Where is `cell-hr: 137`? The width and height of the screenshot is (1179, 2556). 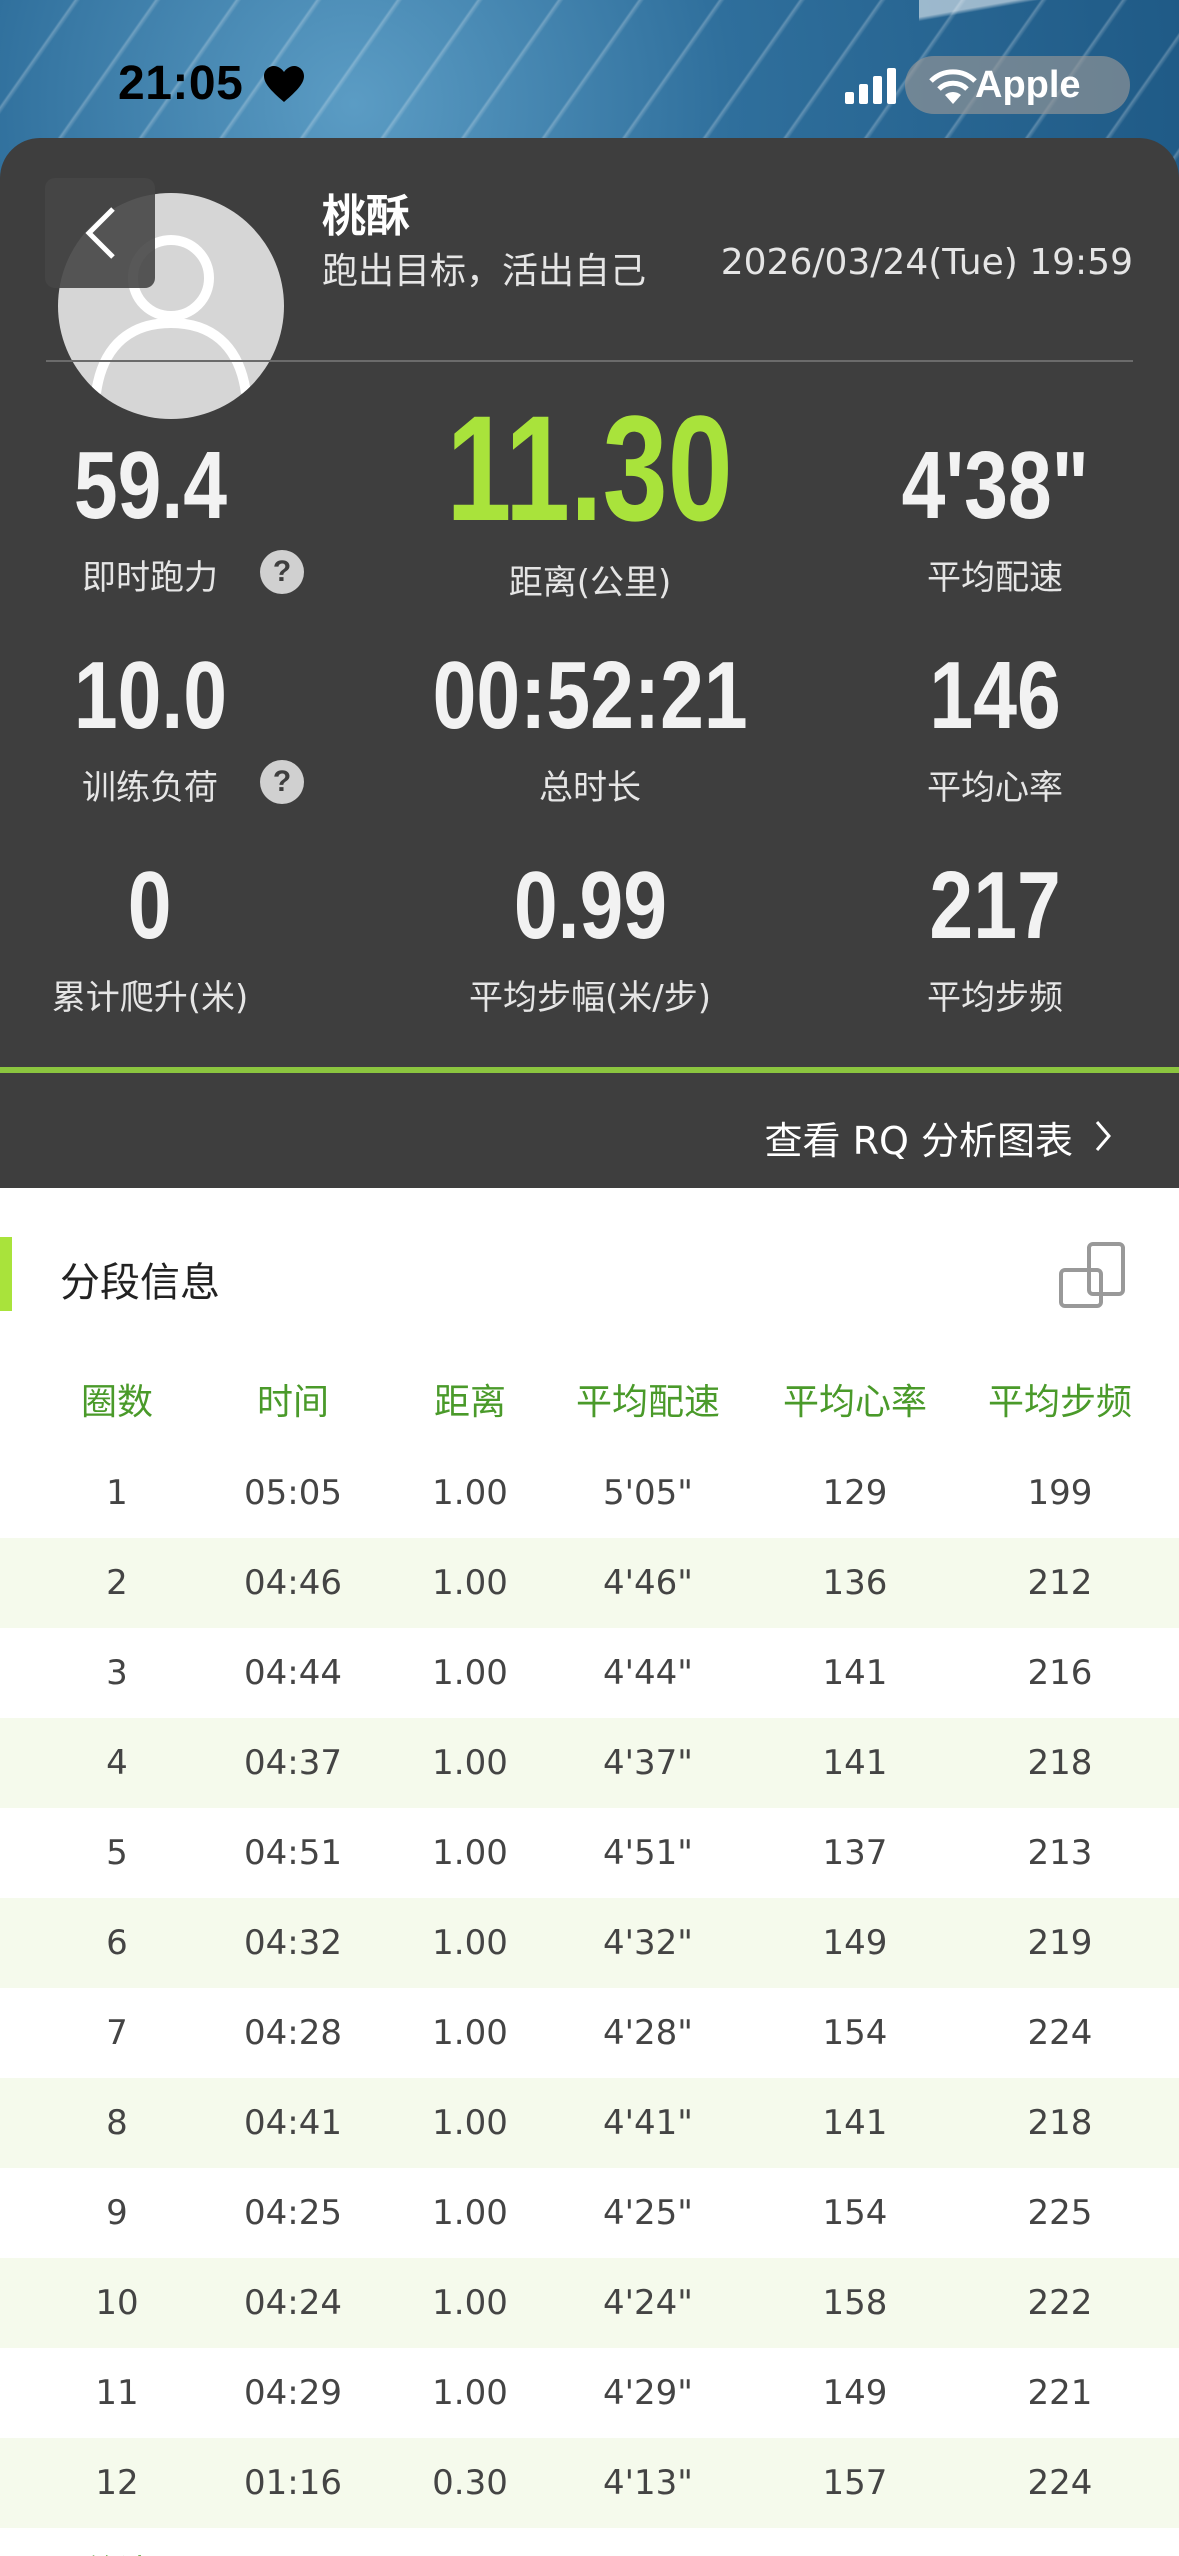 cell-hr: 137 is located at coordinates (855, 1853).